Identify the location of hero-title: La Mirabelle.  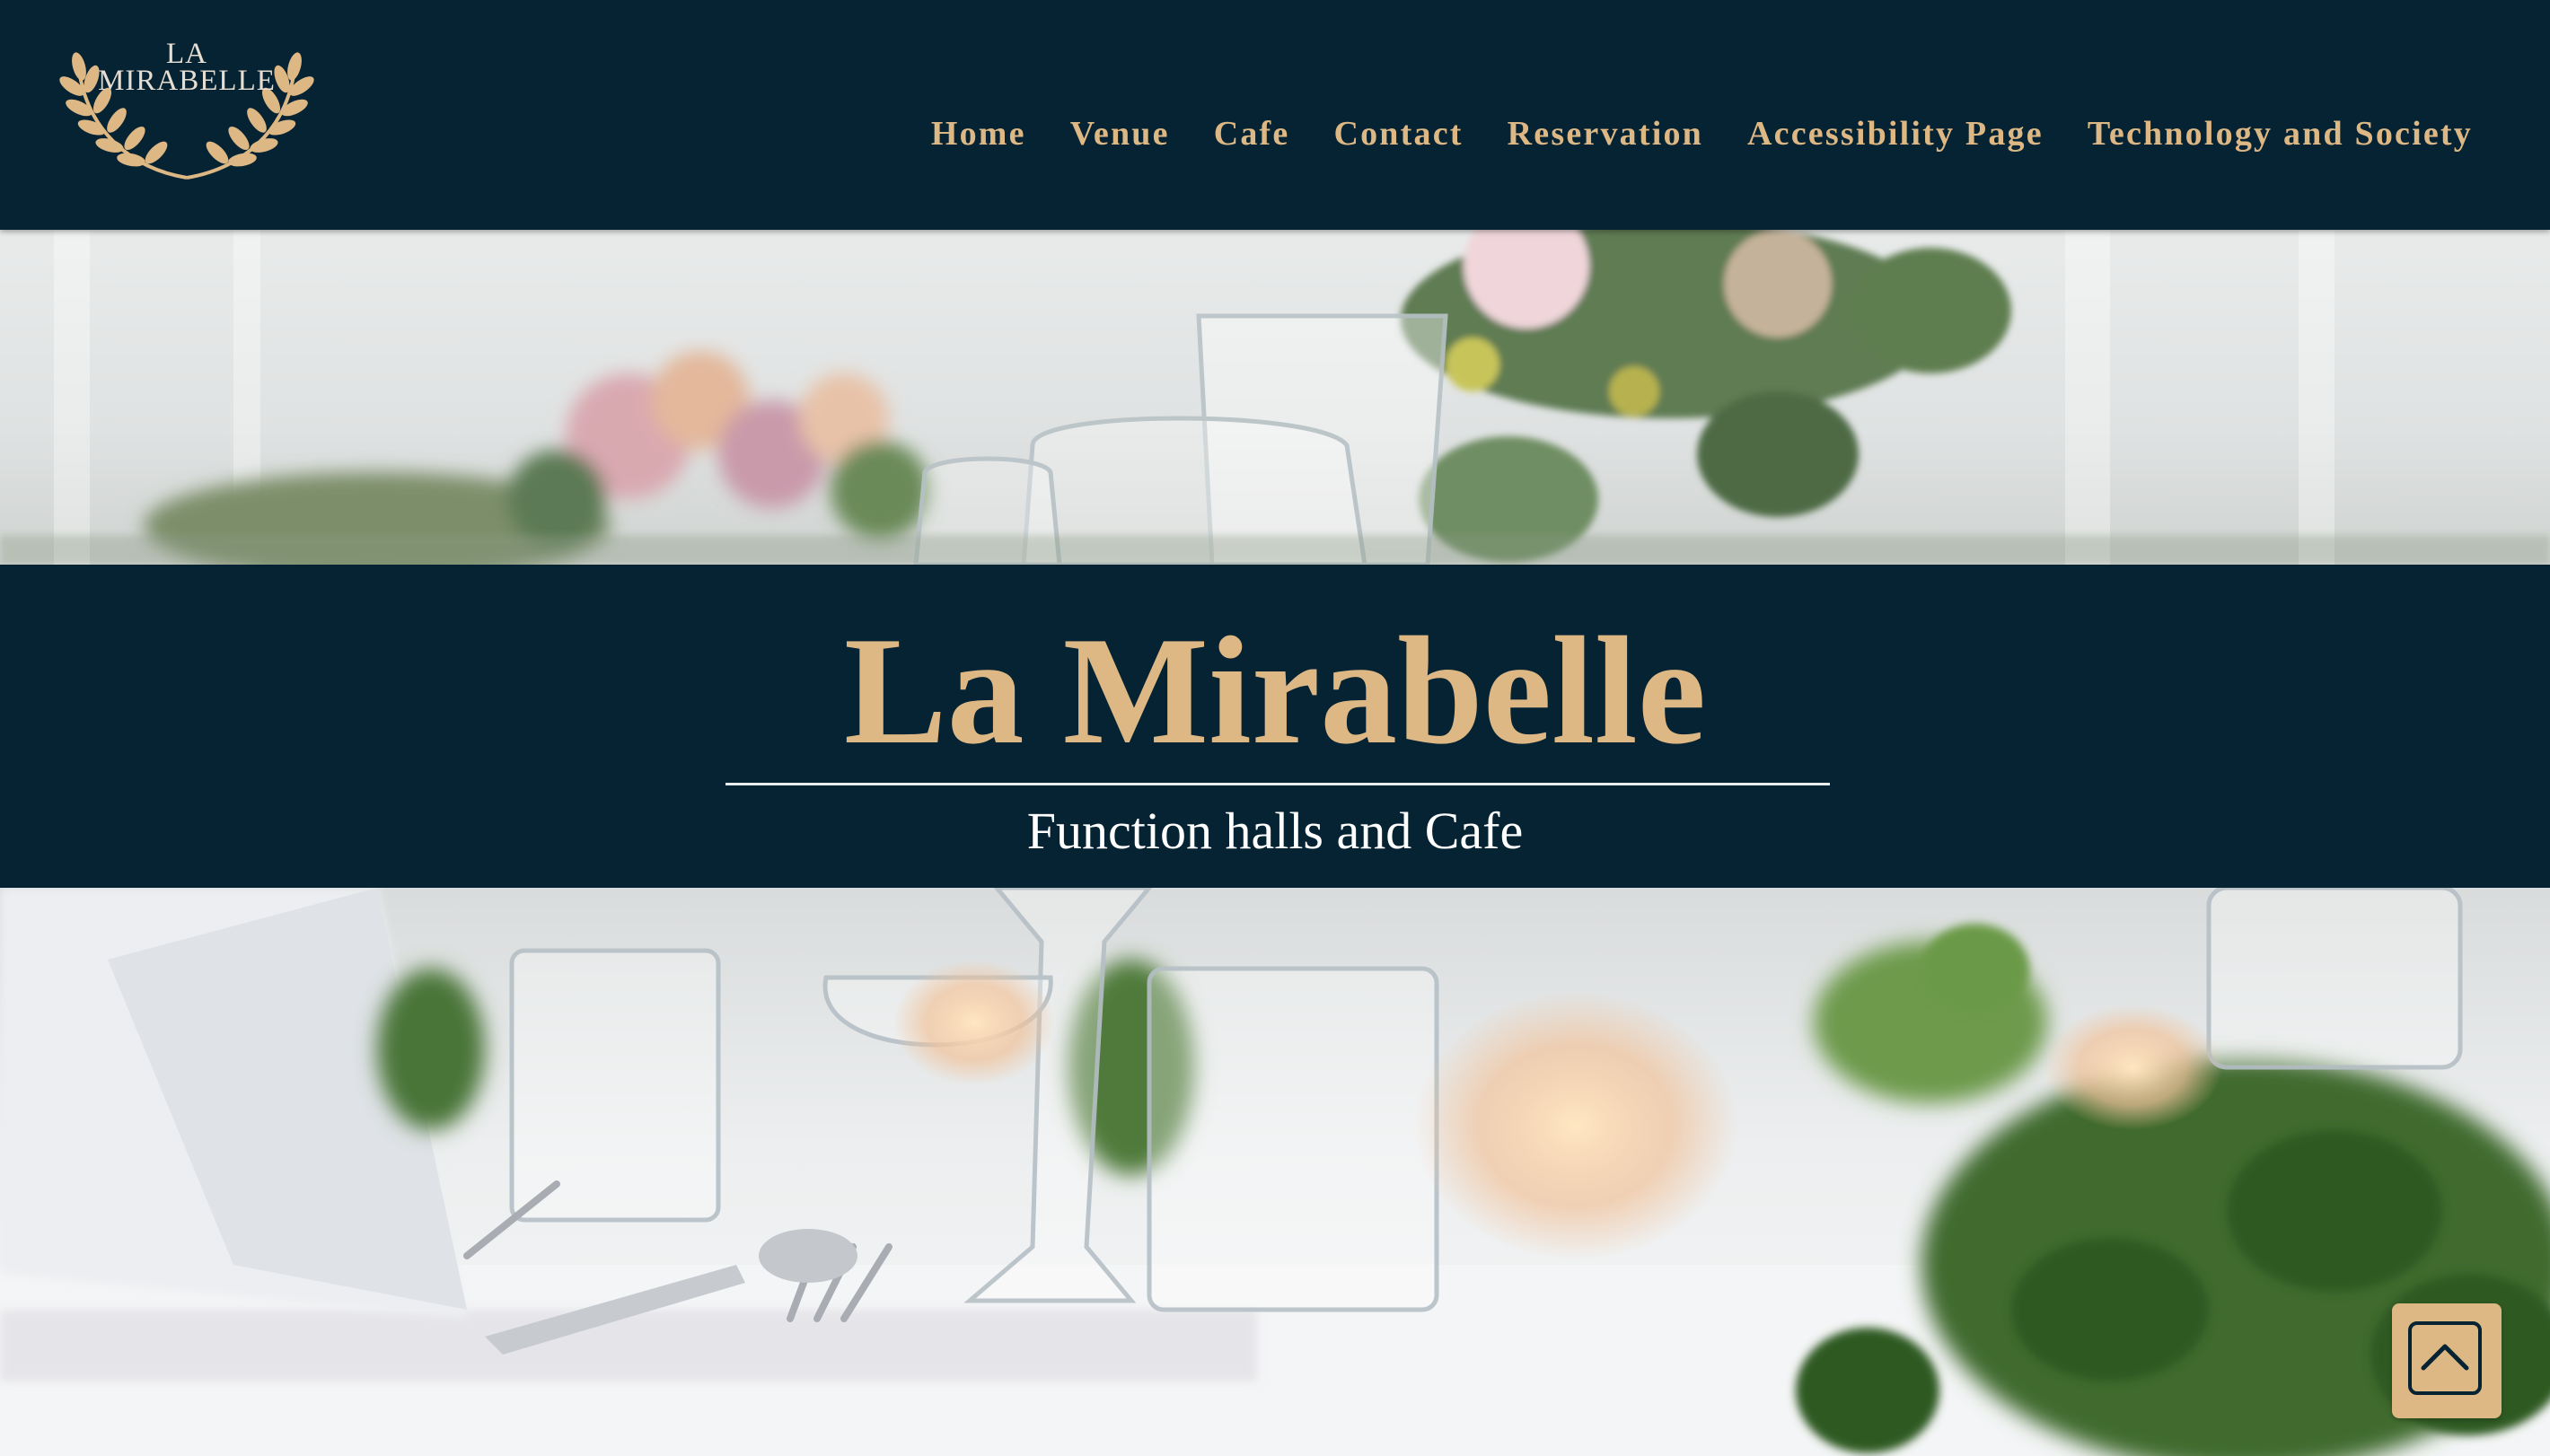
(1275, 691).